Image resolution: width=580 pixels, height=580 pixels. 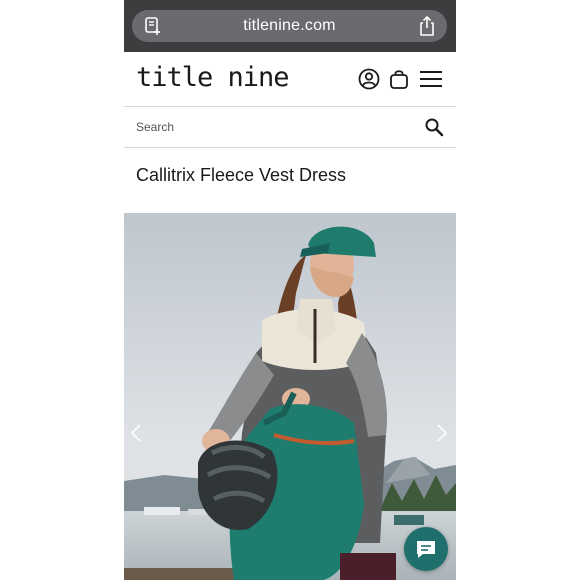 I want to click on search-icon, so click(x=434, y=127).